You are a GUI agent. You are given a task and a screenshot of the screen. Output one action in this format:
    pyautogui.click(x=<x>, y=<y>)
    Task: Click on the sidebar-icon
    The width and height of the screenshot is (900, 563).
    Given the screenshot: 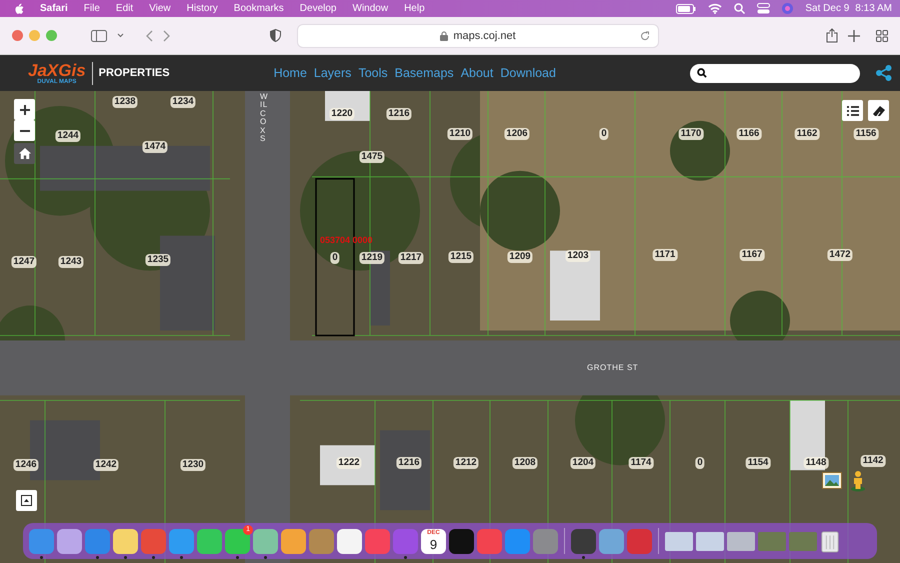 What is the action you would take?
    pyautogui.click(x=99, y=36)
    